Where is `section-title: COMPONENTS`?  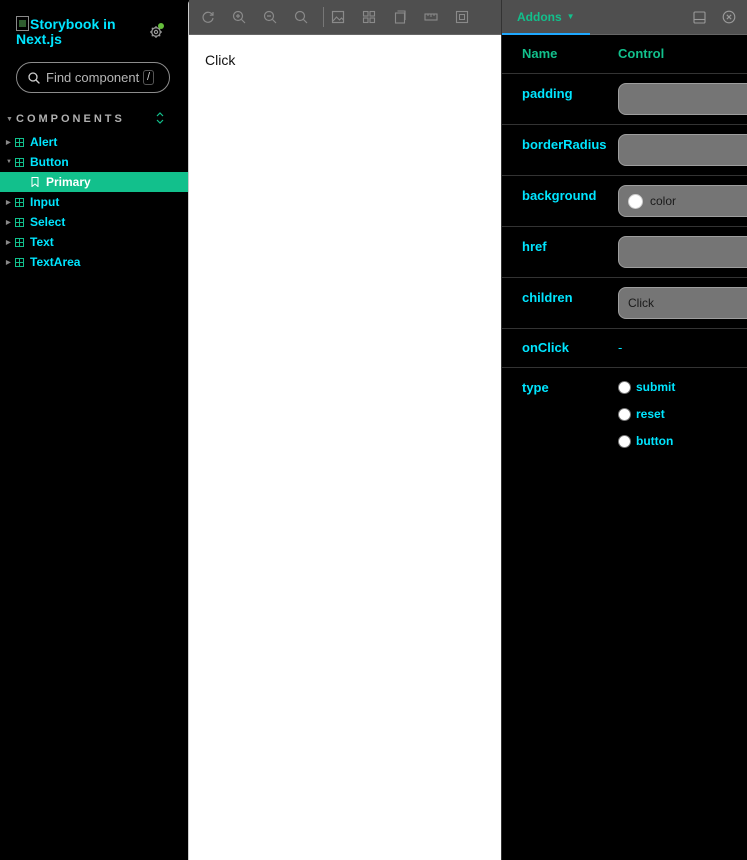
section-title: COMPONENTS is located at coordinates (70, 119).